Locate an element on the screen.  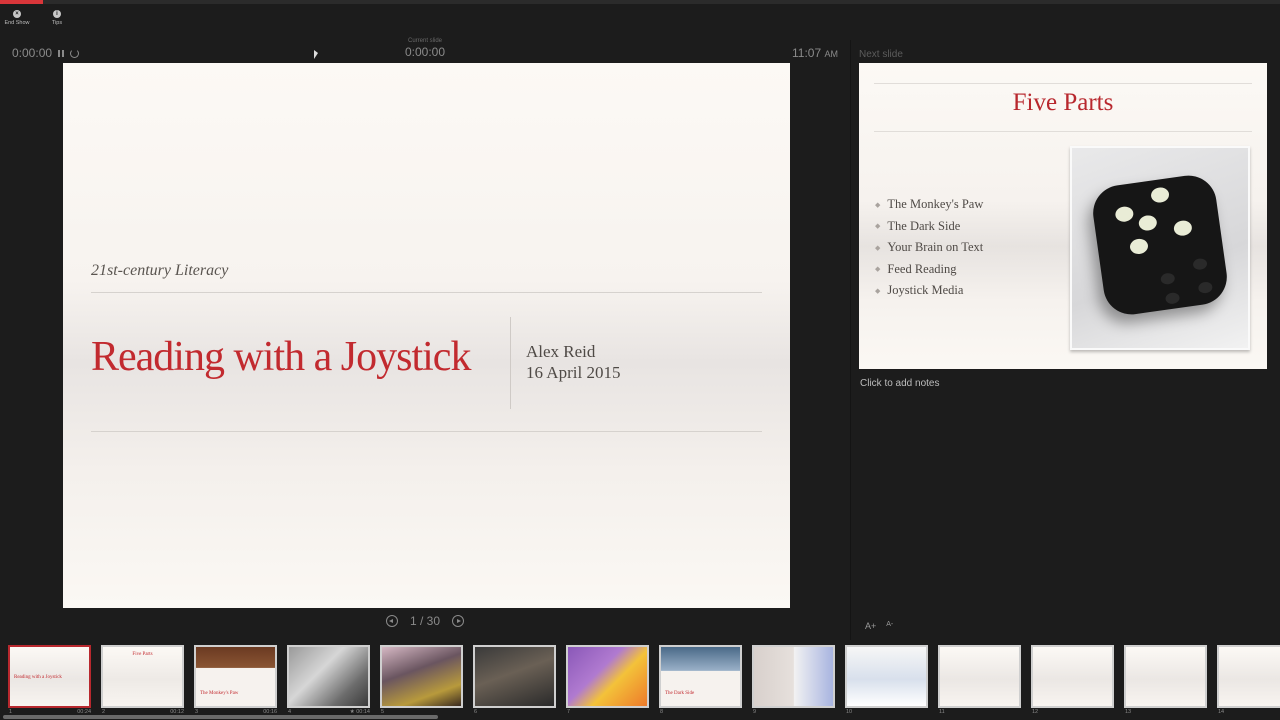
bullet-item: ◆ The Dark Side is located at coordinates (929, 227).